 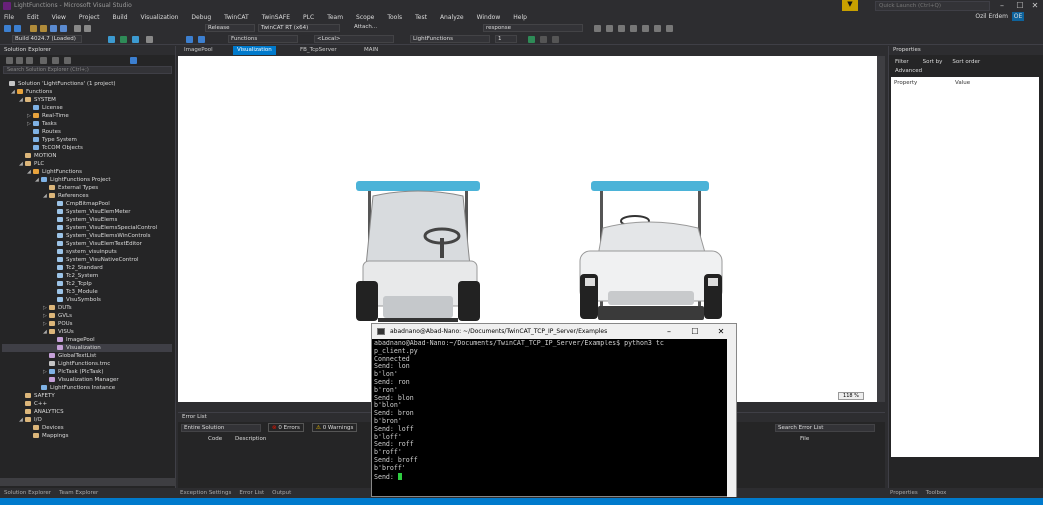 What do you see at coordinates (198, 50) in the screenshot?
I see `tab-imagepool: ImagePool` at bounding box center [198, 50].